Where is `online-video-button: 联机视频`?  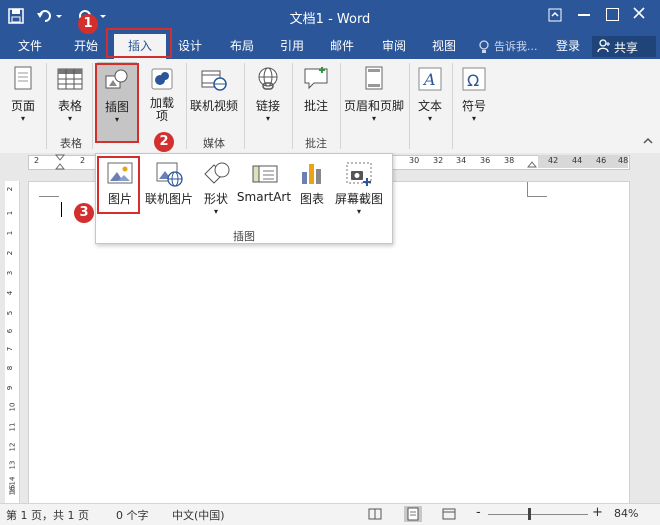 online-video-button: 联机视频 is located at coordinates (214, 86).